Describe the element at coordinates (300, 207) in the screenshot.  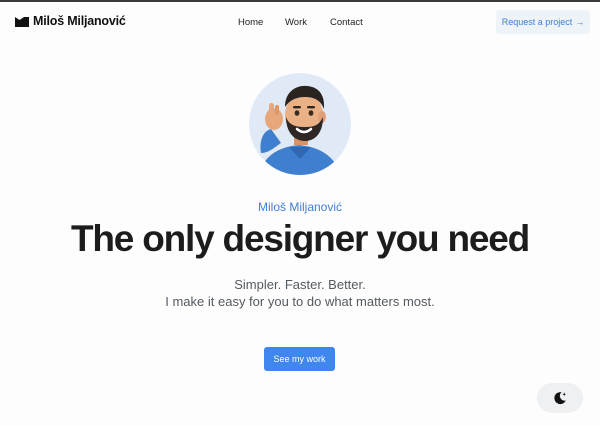
I see `hero-eyebrow: Miloš Miljanović` at that location.